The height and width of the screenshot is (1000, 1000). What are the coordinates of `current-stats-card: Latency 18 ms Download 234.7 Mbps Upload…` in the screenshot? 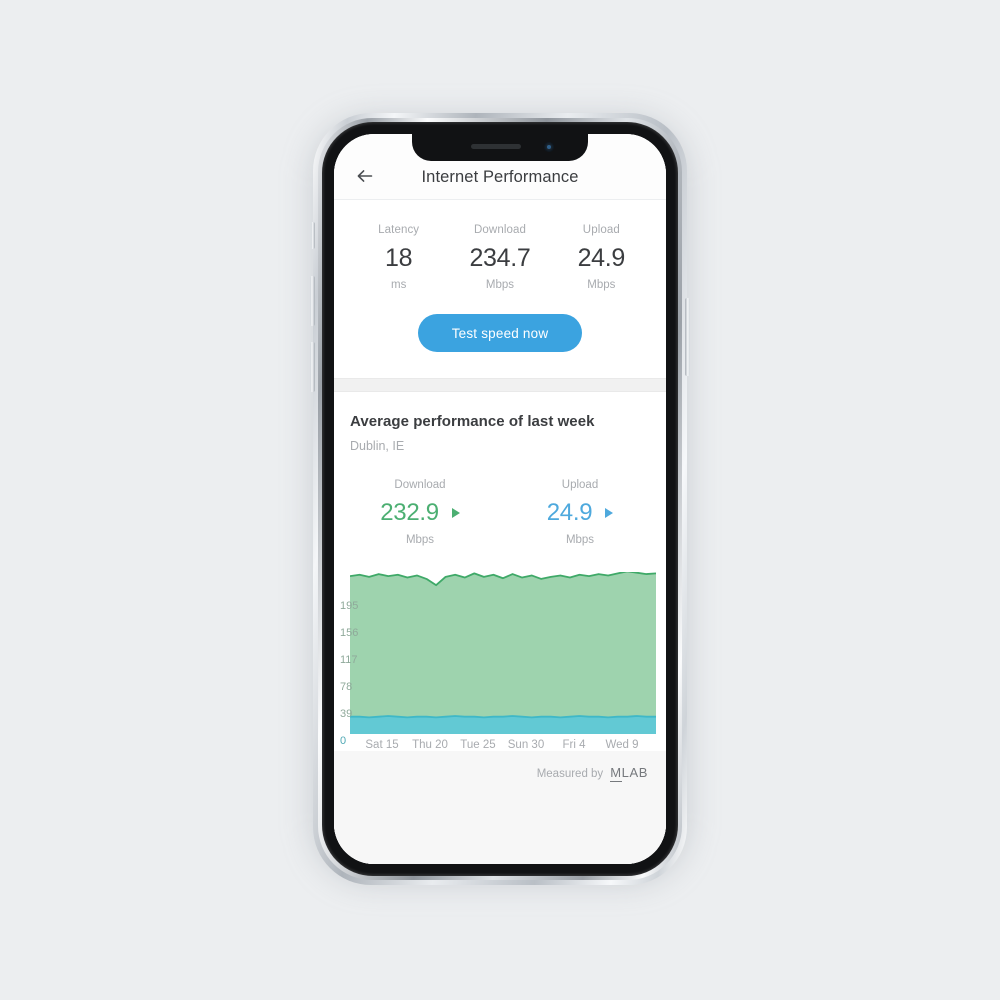 It's located at (500, 289).